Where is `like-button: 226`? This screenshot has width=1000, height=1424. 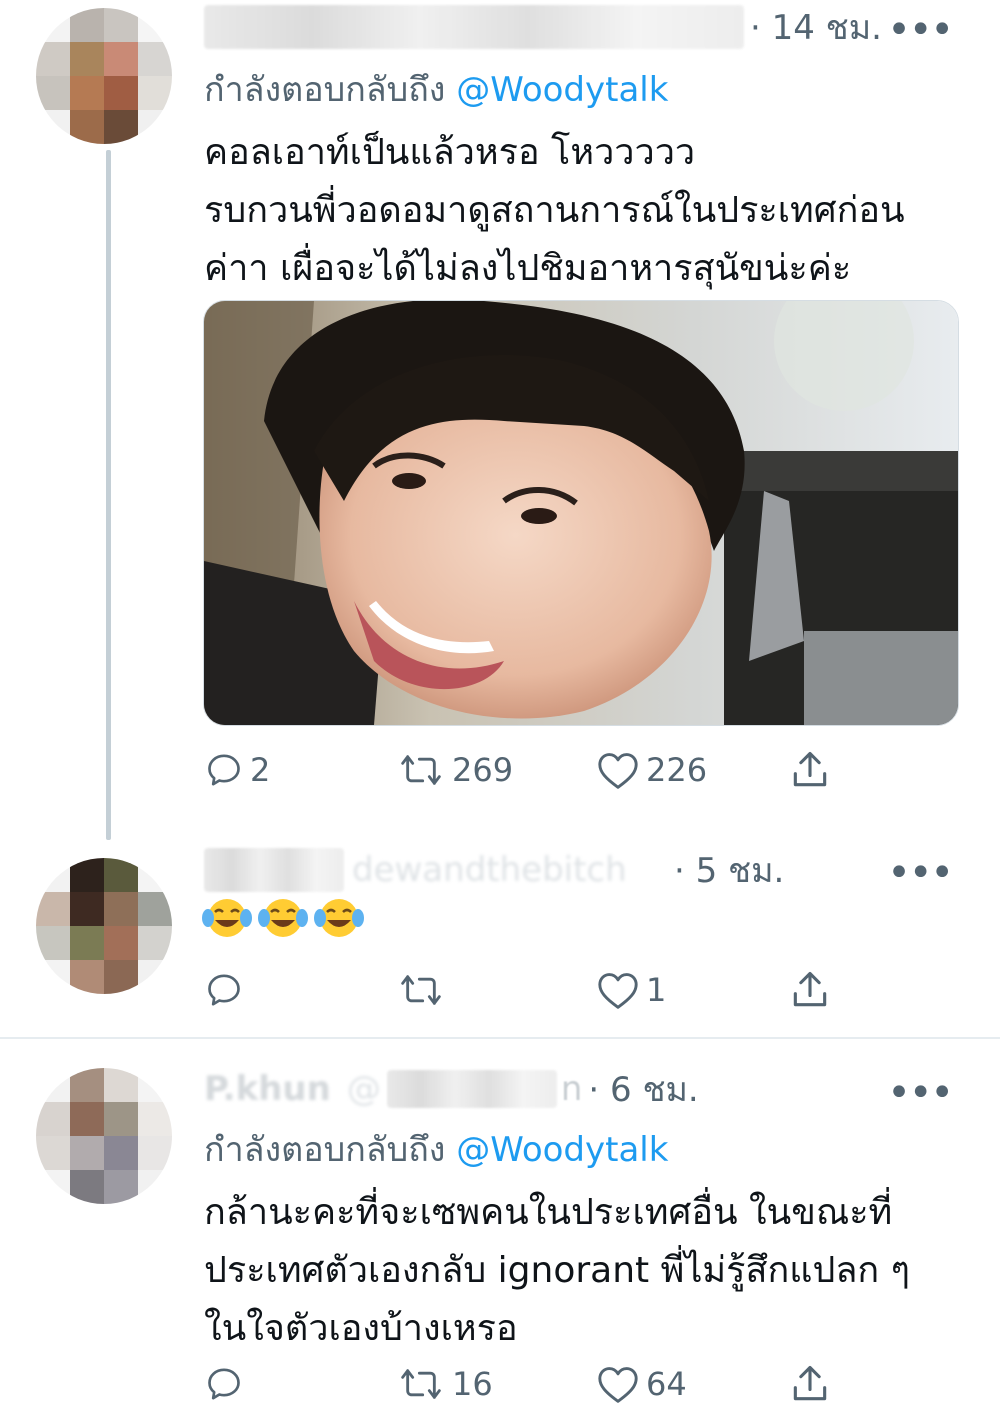
like-button: 226 is located at coordinates (651, 770).